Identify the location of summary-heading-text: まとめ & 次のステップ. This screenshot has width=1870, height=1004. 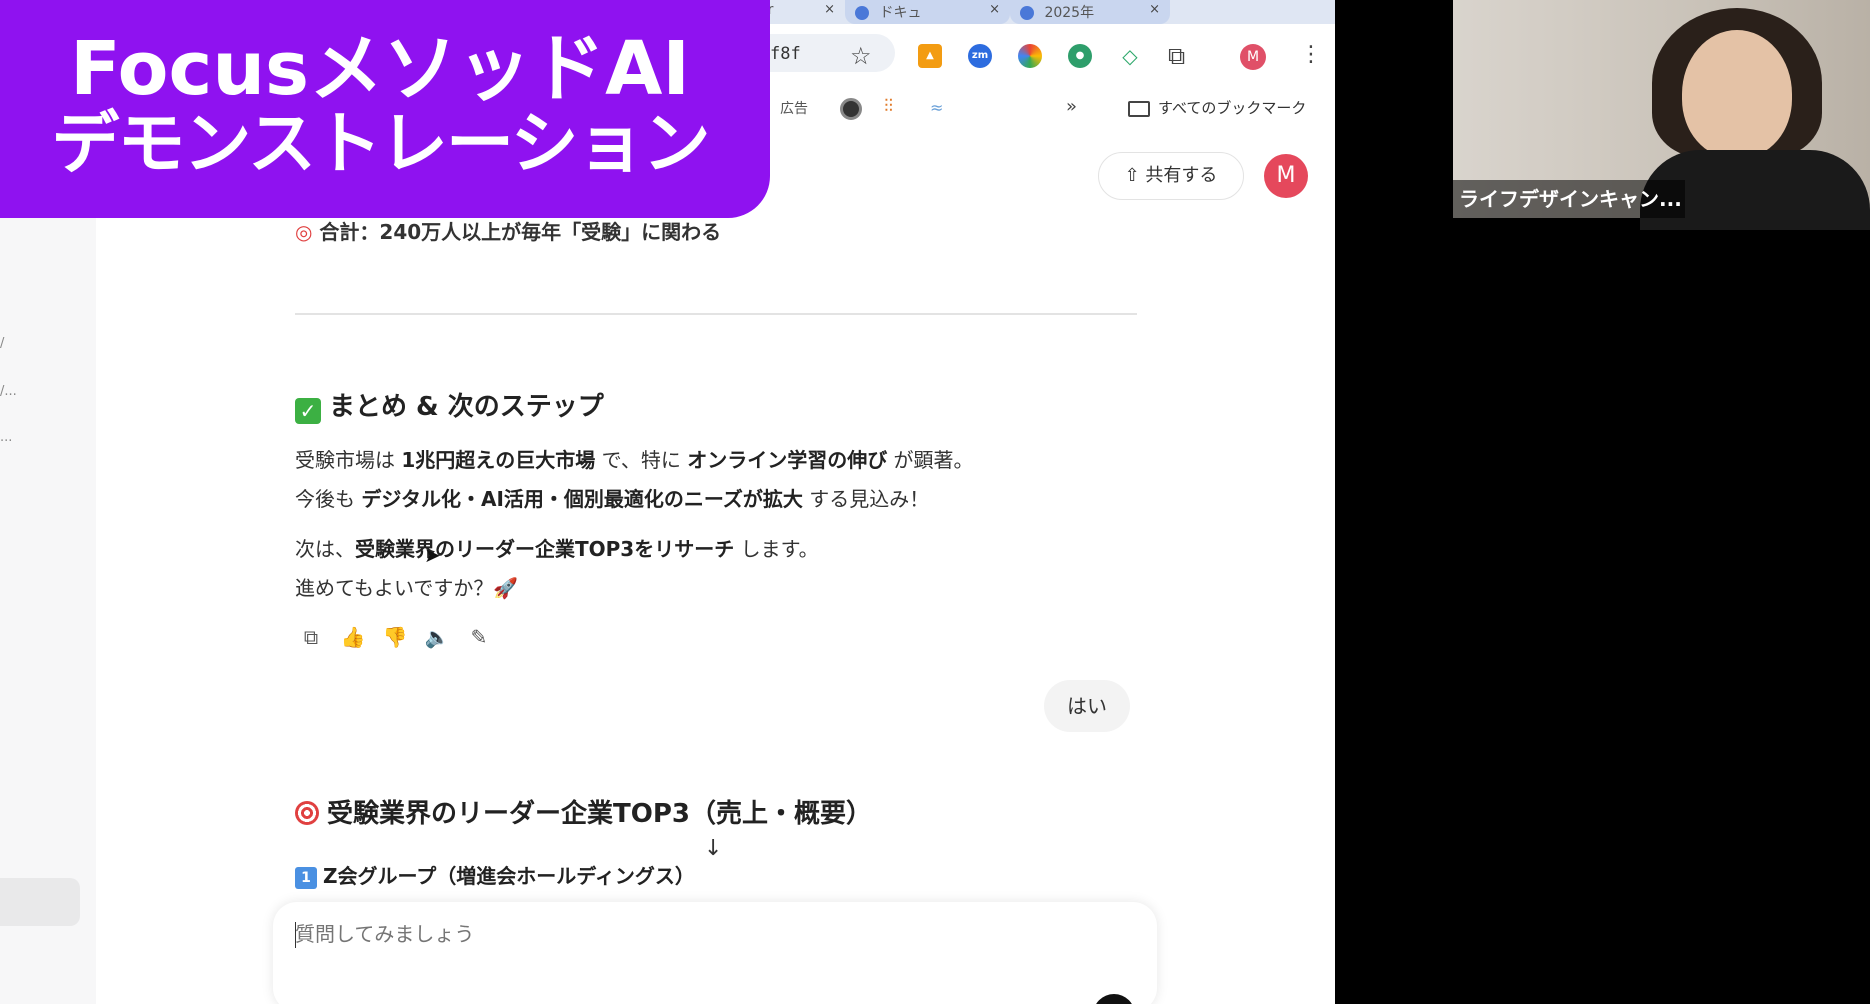
(466, 407).